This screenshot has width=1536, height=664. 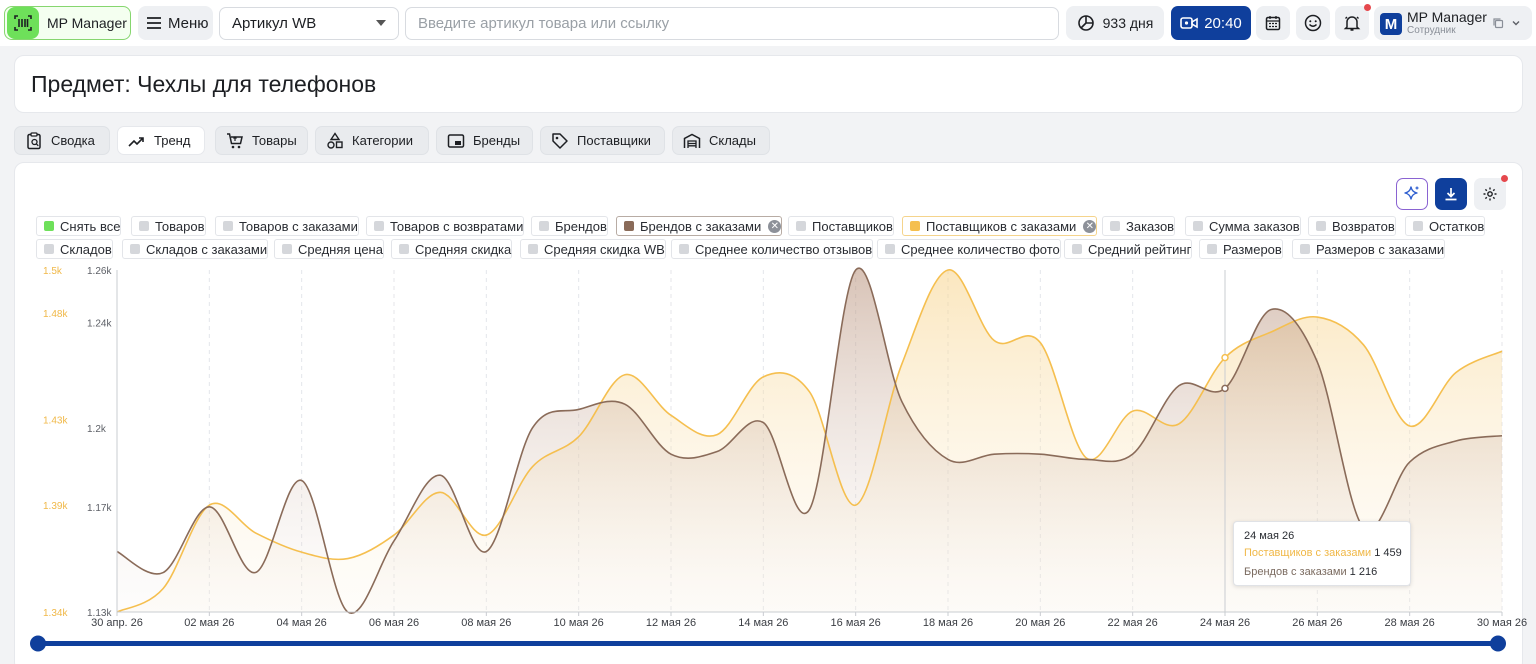 What do you see at coordinates (768, 643) in the screenshot?
I see `slider-track` at bounding box center [768, 643].